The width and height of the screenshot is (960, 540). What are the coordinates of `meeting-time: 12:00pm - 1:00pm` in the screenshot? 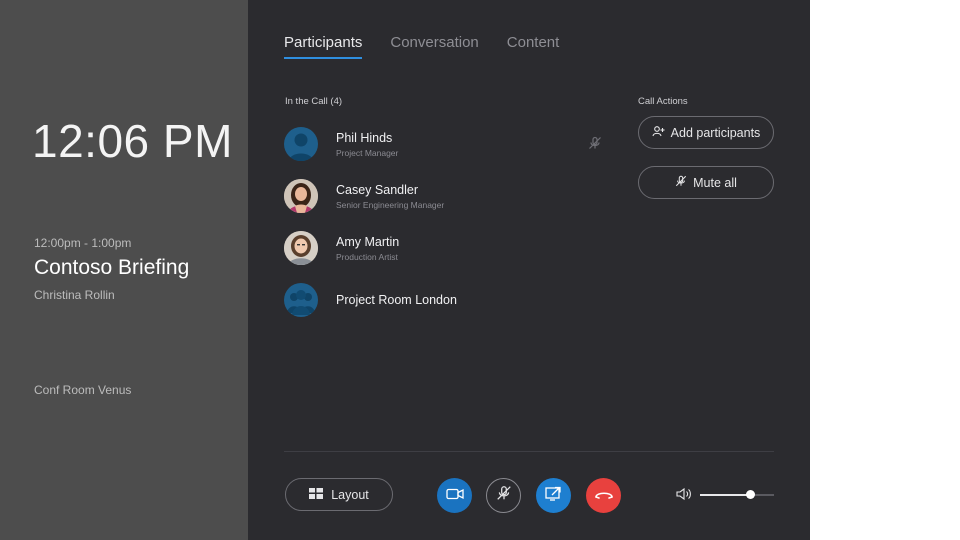 It's located at (83, 243).